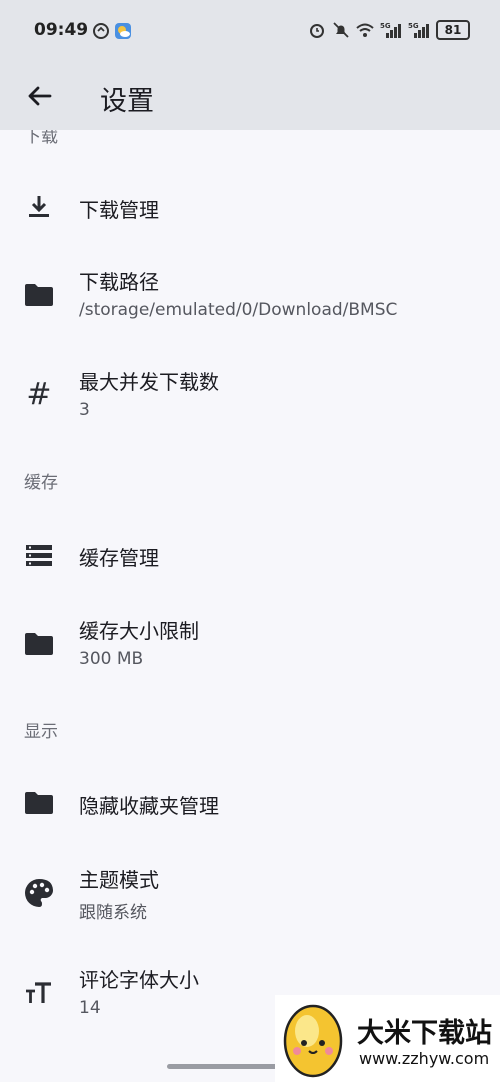 Image resolution: width=500 pixels, height=1082 pixels. I want to click on setting-subtitle: 14, so click(90, 1008).